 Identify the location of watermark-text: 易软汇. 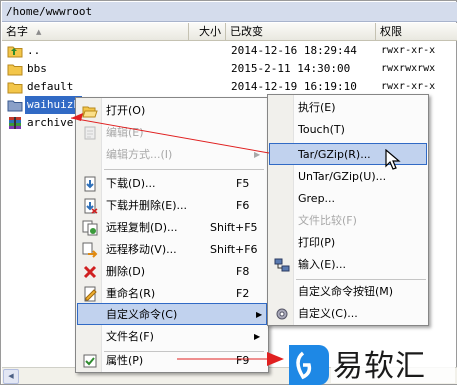
(379, 366).